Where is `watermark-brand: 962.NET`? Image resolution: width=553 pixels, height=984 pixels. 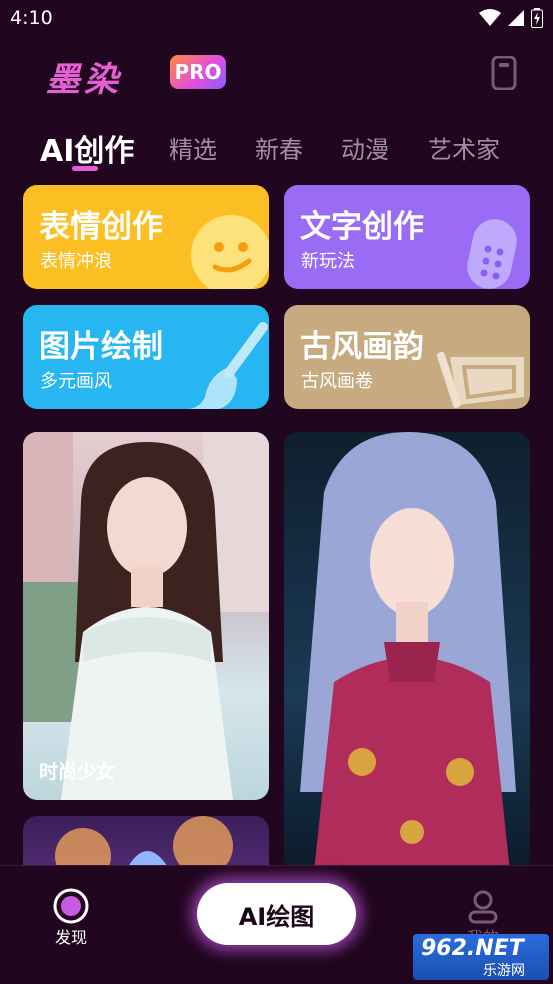 watermark-brand: 962.NET is located at coordinates (472, 948).